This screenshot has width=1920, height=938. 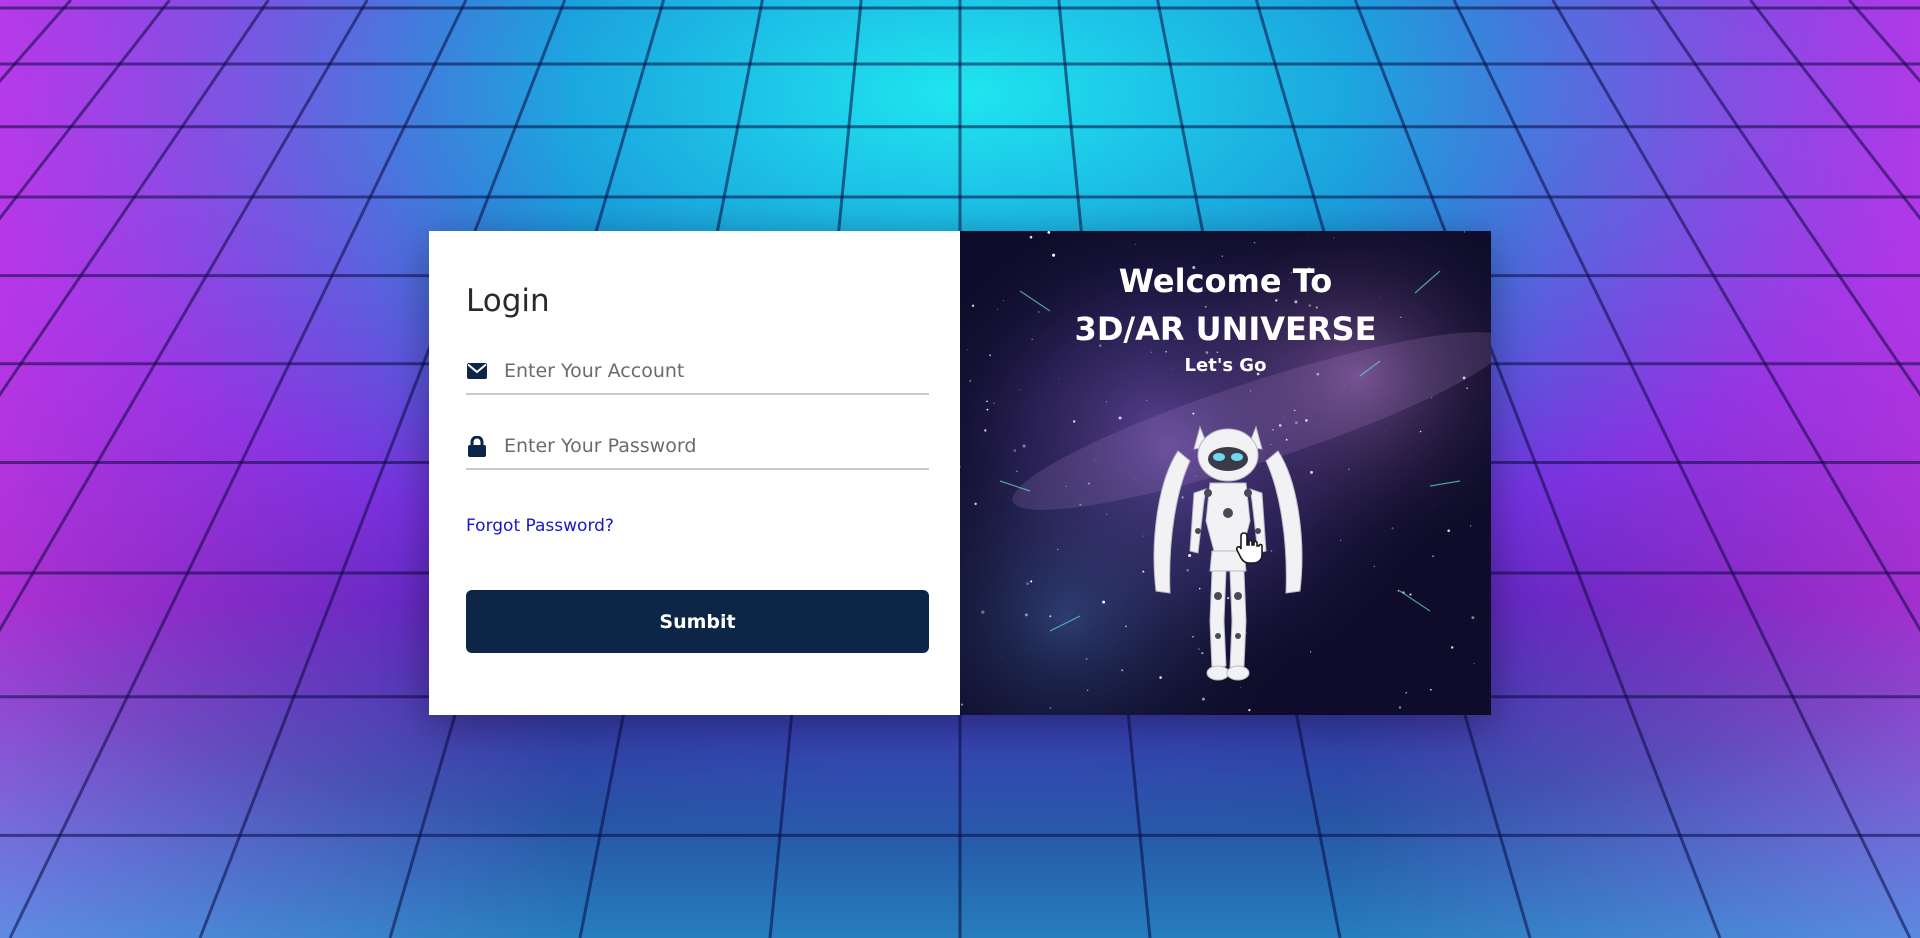 What do you see at coordinates (716, 446) in the screenshot?
I see `password-input` at bounding box center [716, 446].